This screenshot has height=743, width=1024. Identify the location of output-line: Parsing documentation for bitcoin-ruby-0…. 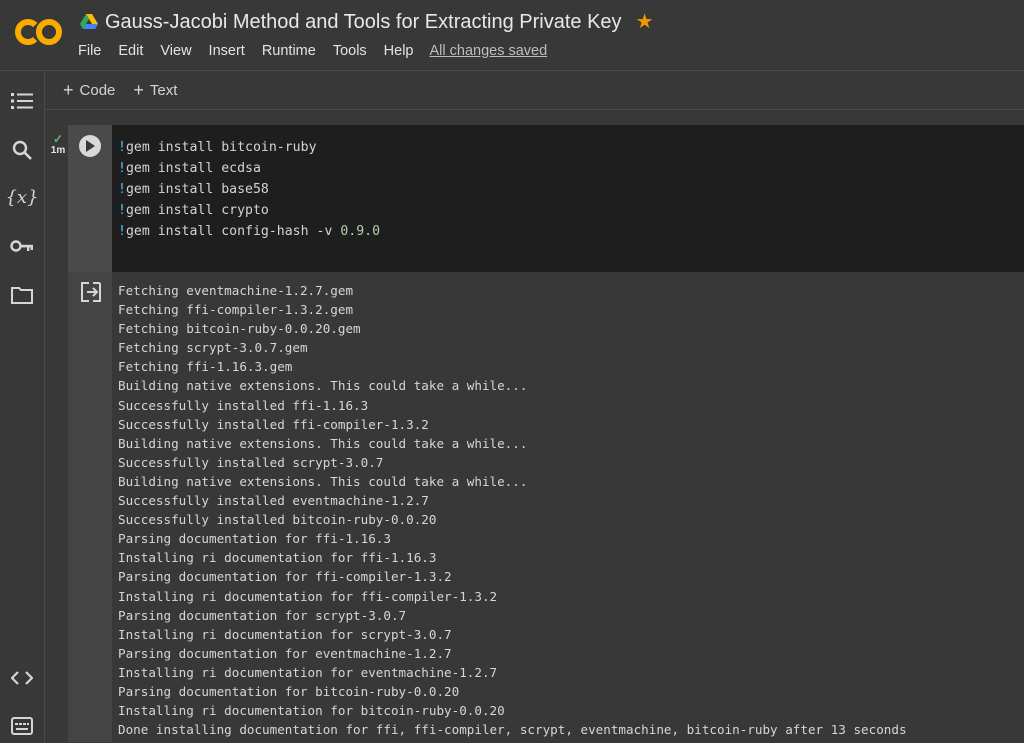
(289, 691).